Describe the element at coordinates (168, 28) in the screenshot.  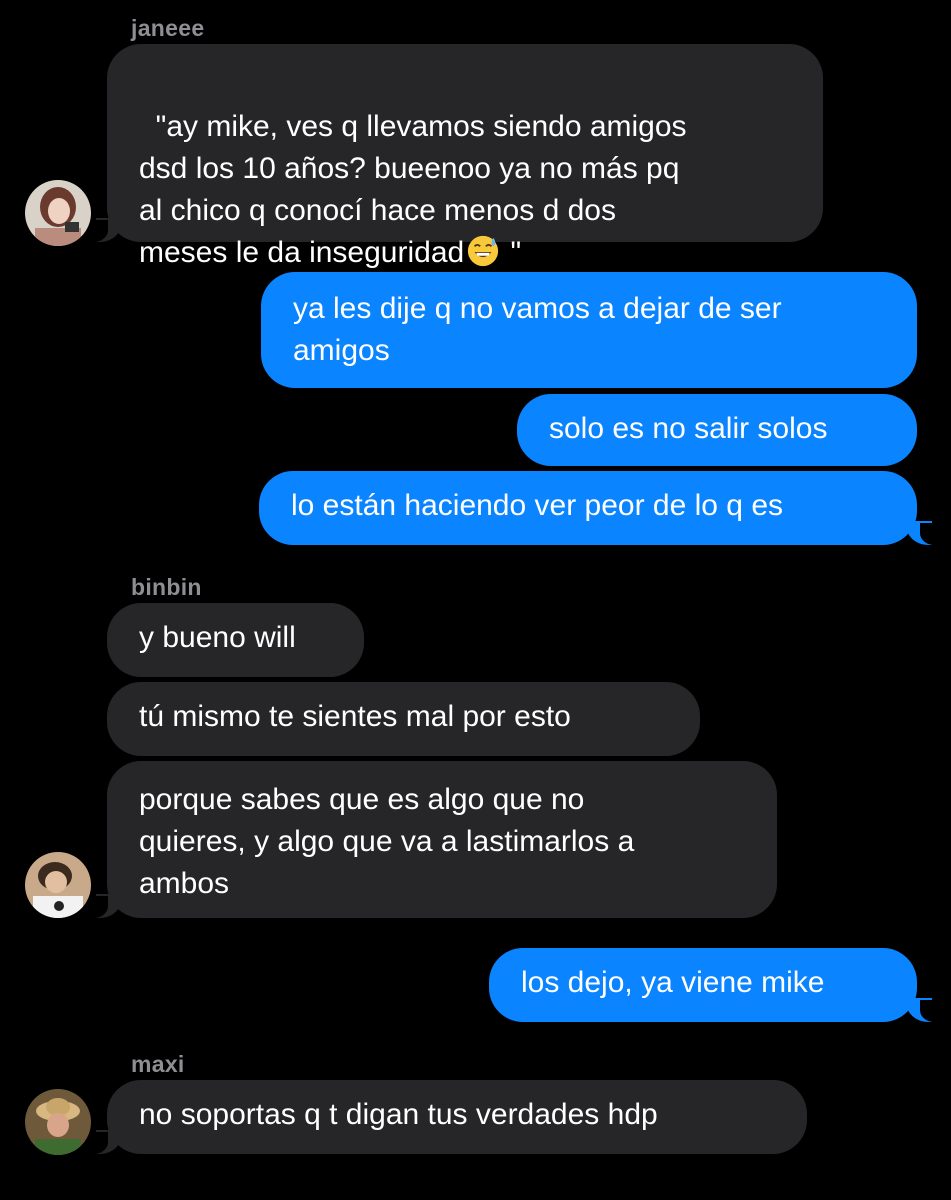
I see `sender-name-janeee: janeee` at that location.